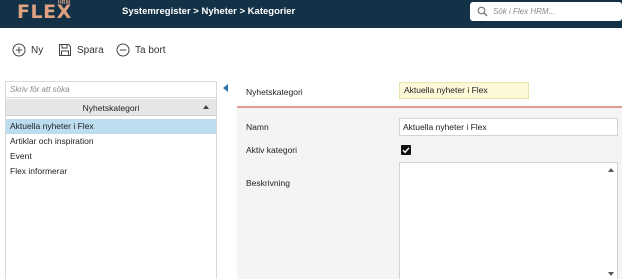 This screenshot has height=279, width=622. I want to click on floppy-disk-icon, so click(65, 50).